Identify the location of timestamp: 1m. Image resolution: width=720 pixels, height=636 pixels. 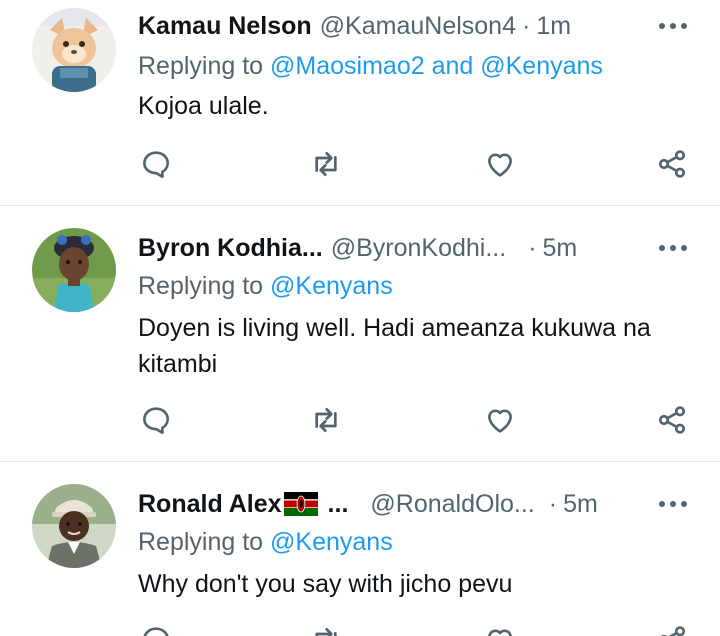
(553, 26).